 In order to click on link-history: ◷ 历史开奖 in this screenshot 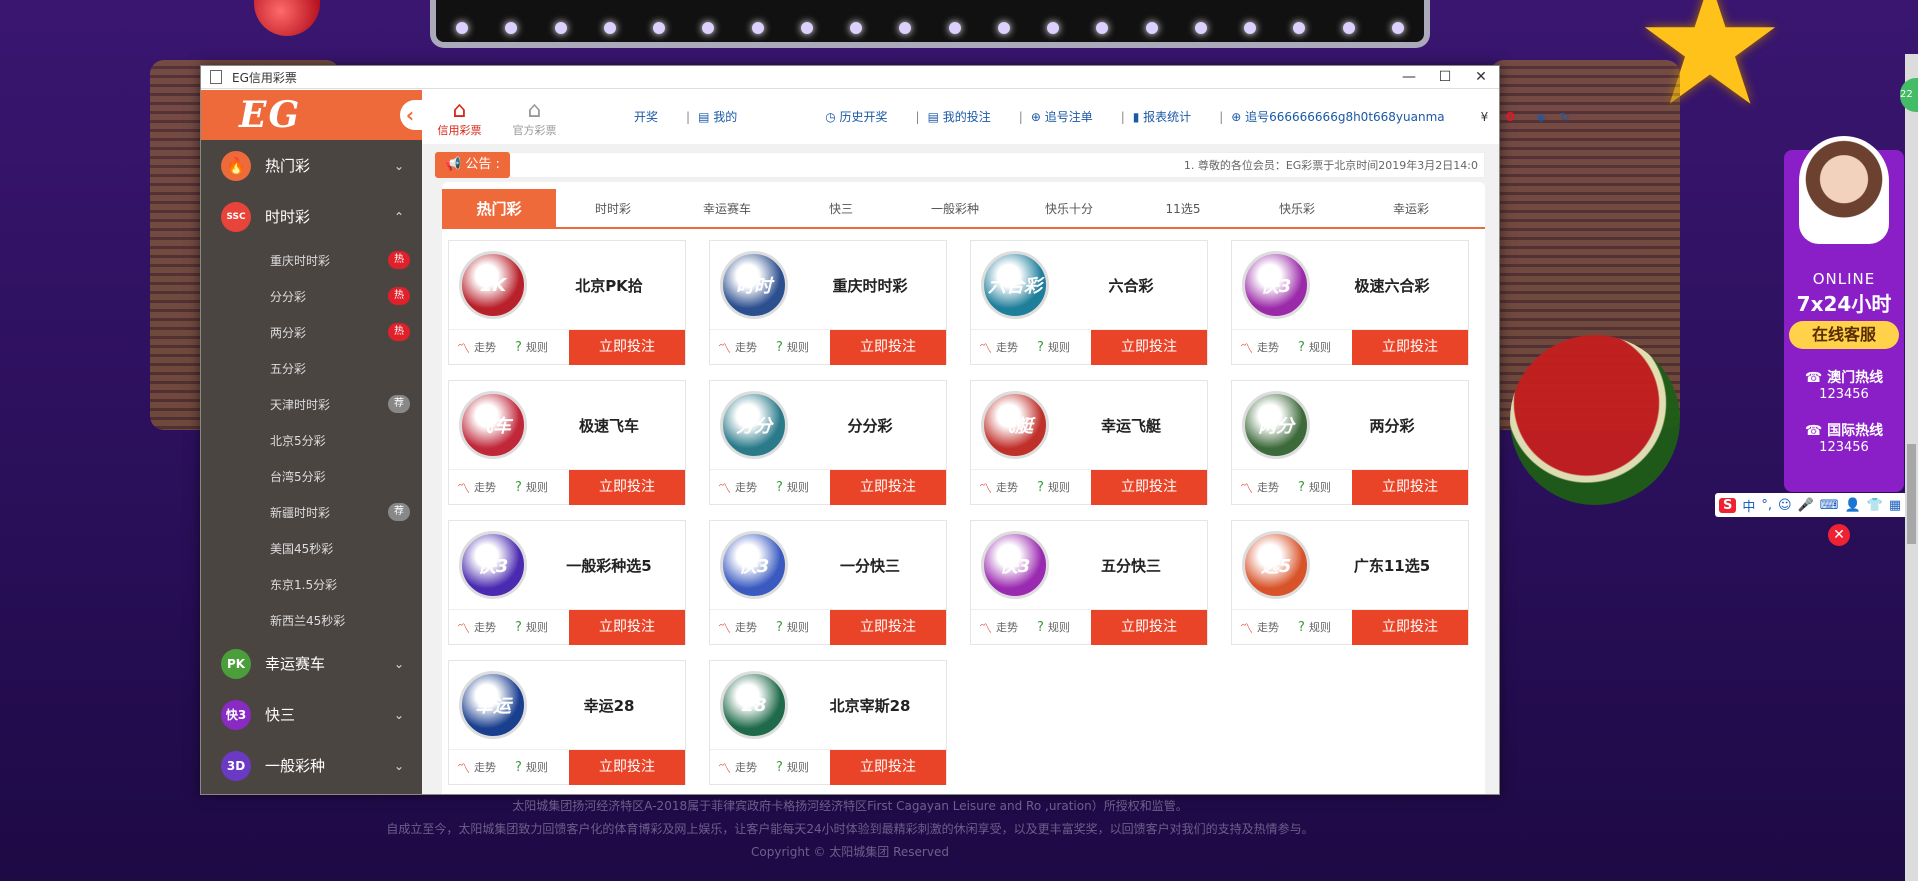, I will do `click(863, 116)`.